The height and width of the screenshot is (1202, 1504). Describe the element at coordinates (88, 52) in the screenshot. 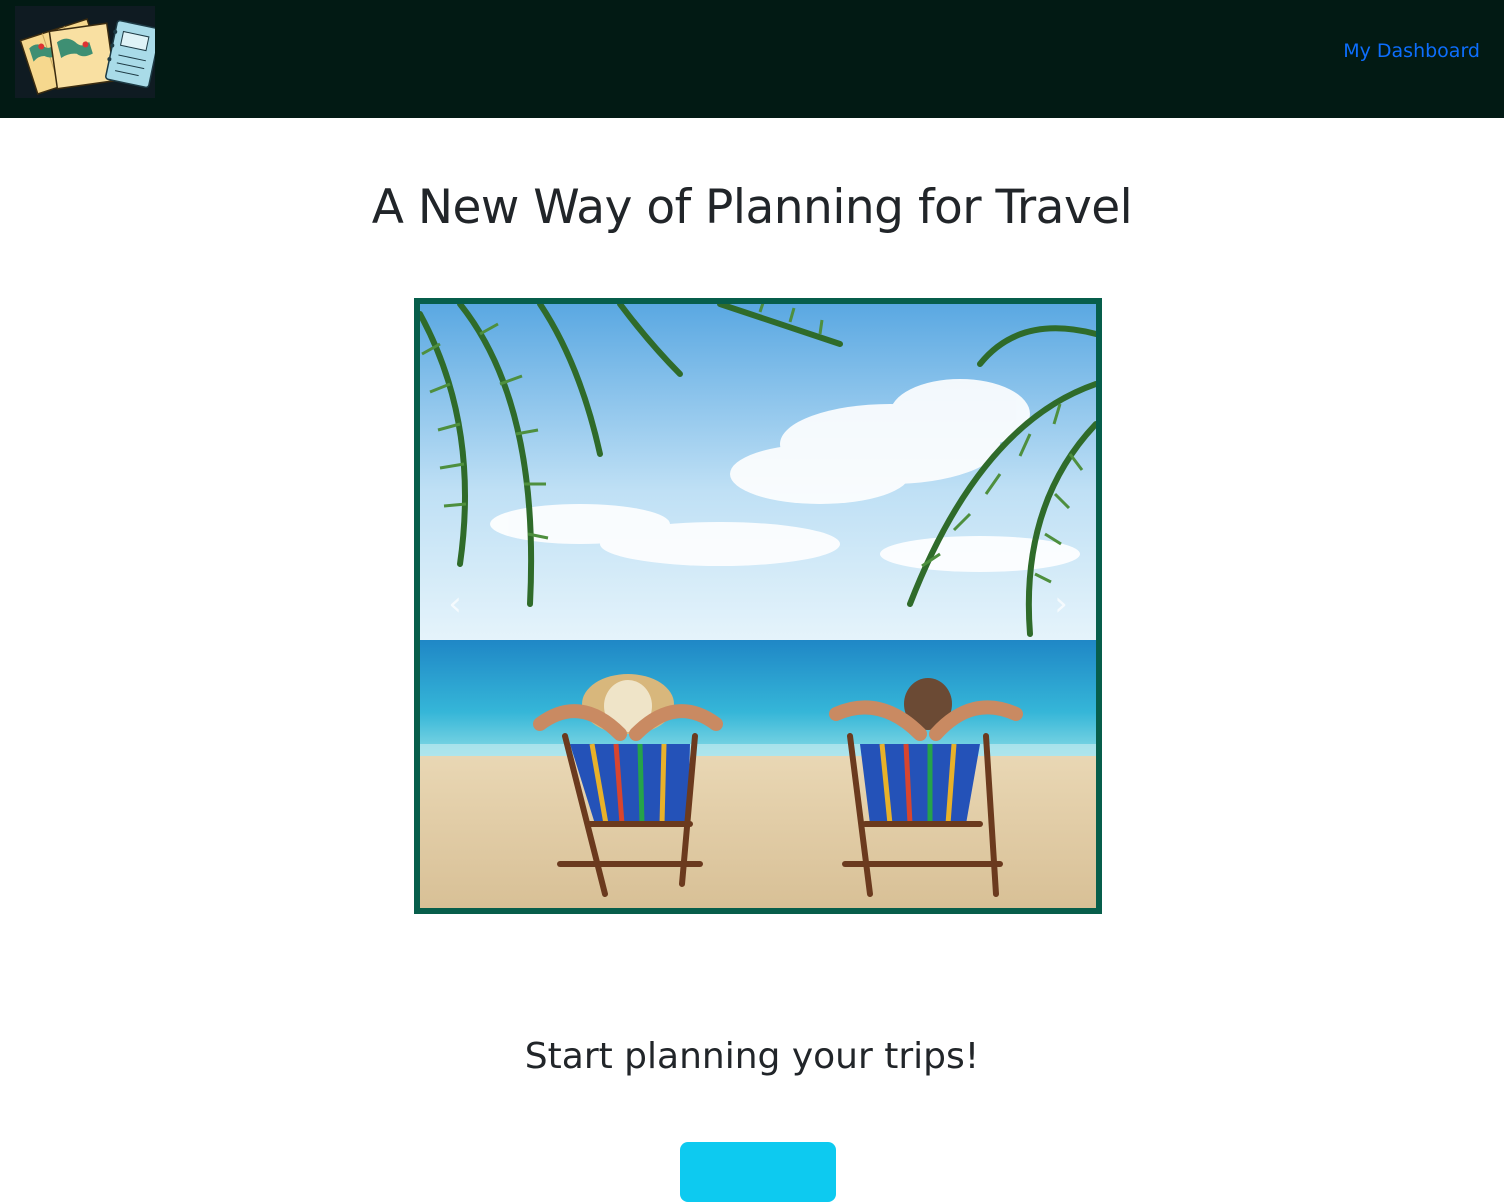

I see `logo-icon` at that location.